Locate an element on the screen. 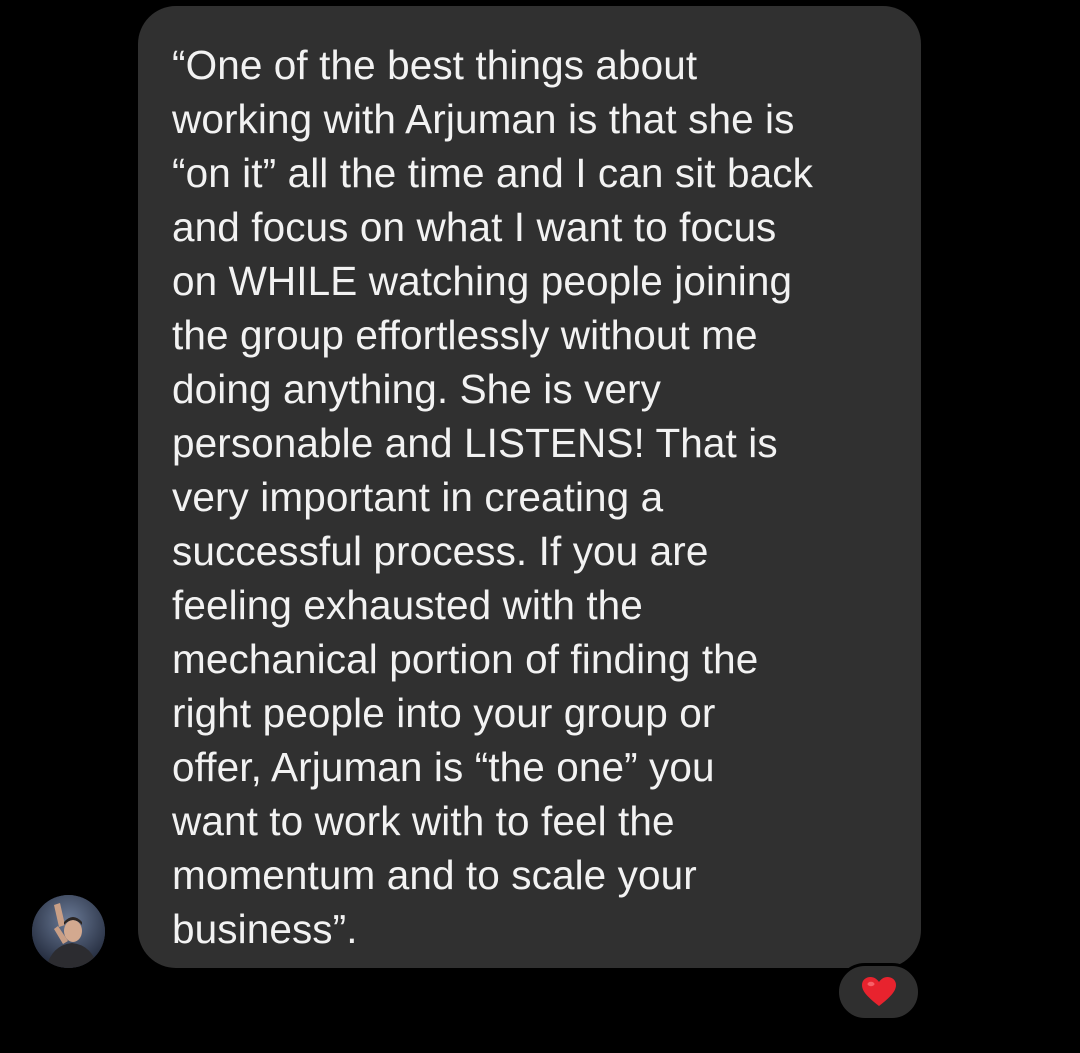  message-line: on WHILE watching people joining is located at coordinates (482, 281).